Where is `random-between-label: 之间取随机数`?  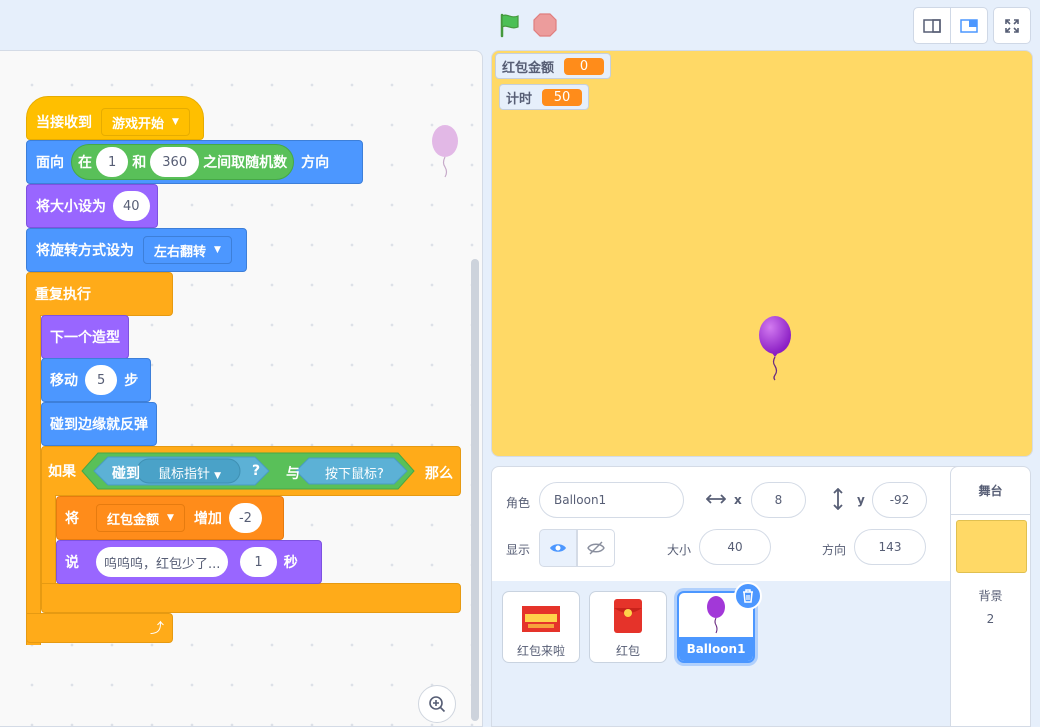
random-between-label: 之间取随机数 is located at coordinates (245, 163).